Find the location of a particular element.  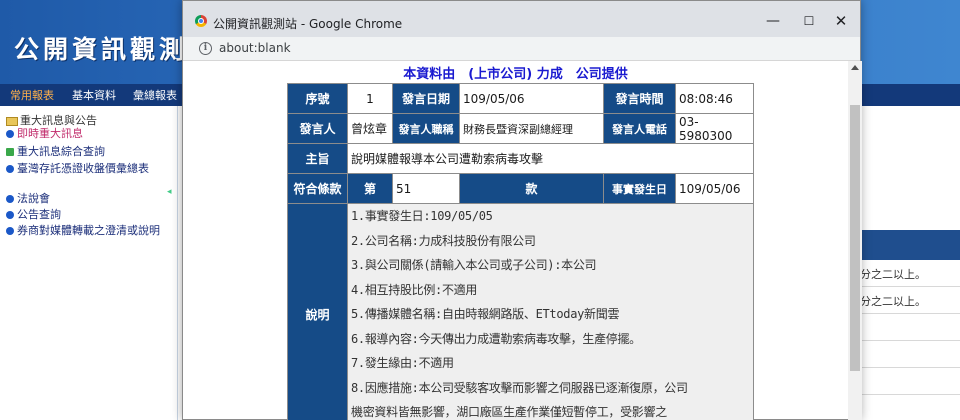

maximize-icon: ☐ is located at coordinates (809, 21).